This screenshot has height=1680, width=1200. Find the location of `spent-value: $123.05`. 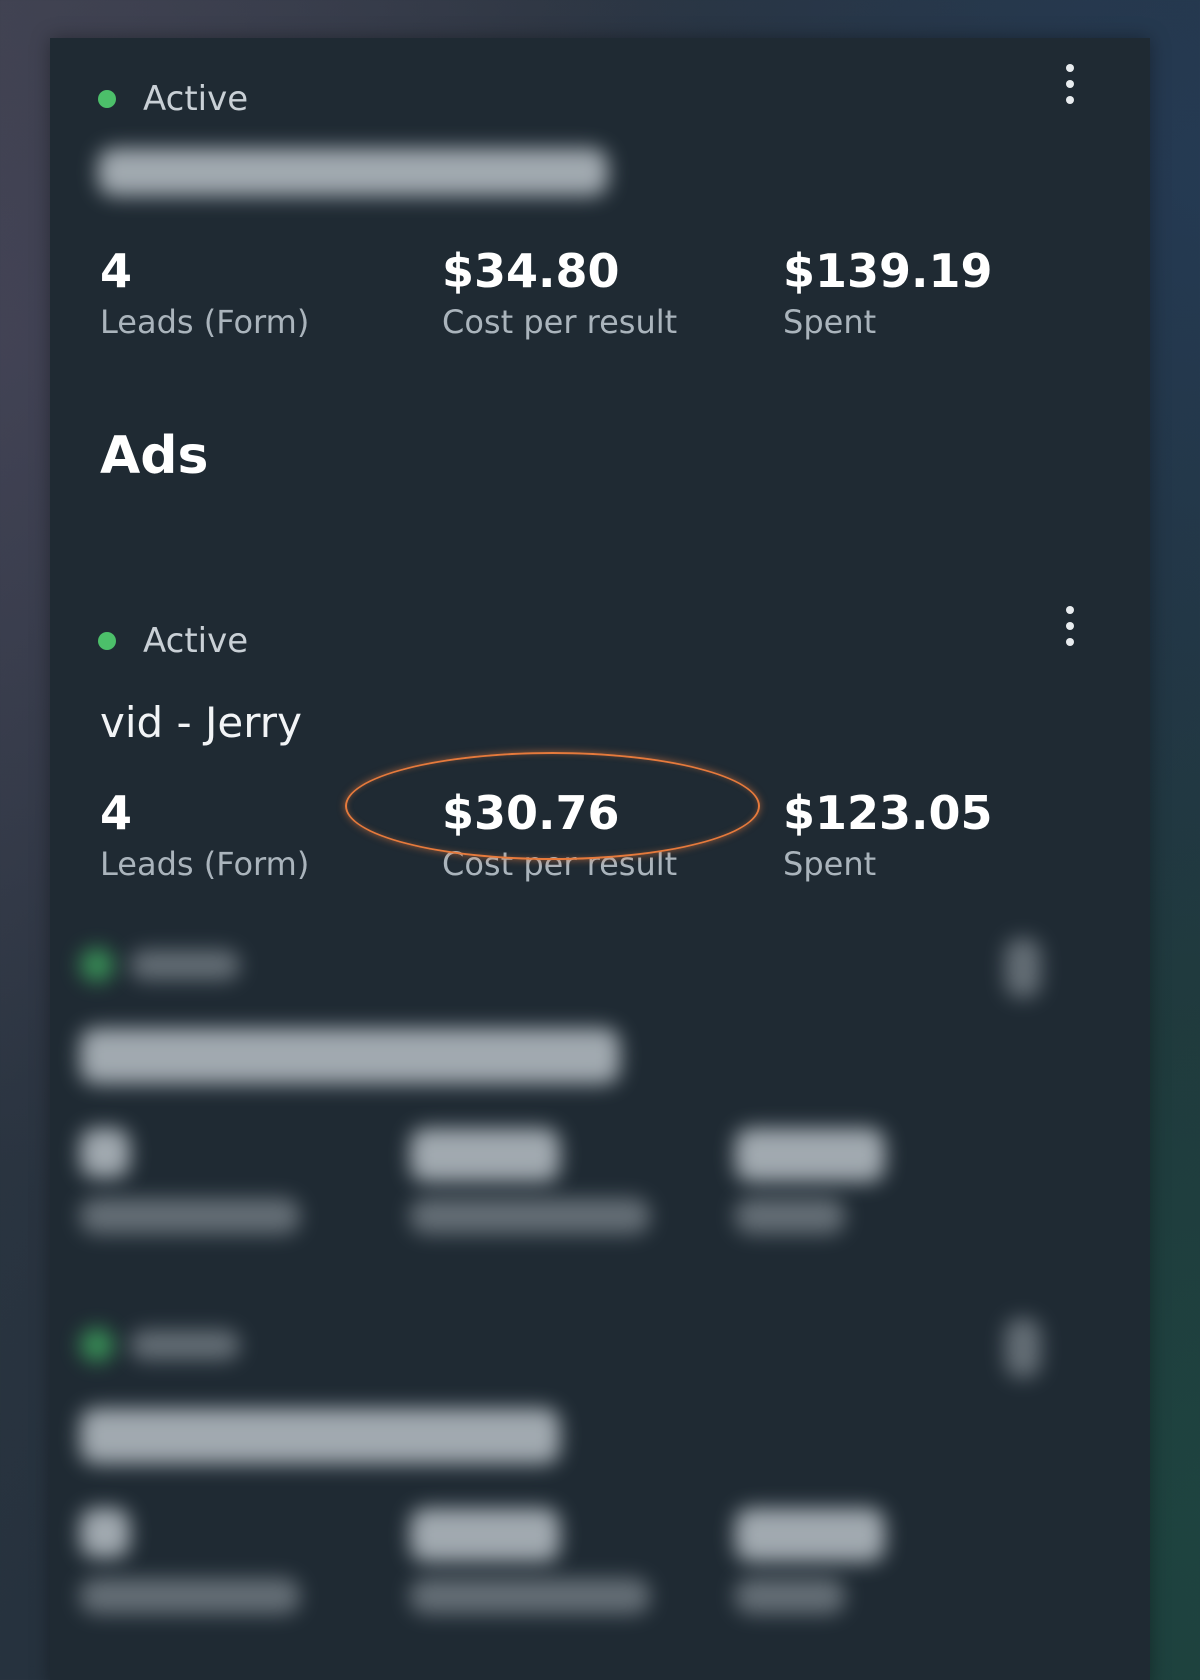

spent-value: $123.05 is located at coordinates (888, 813).